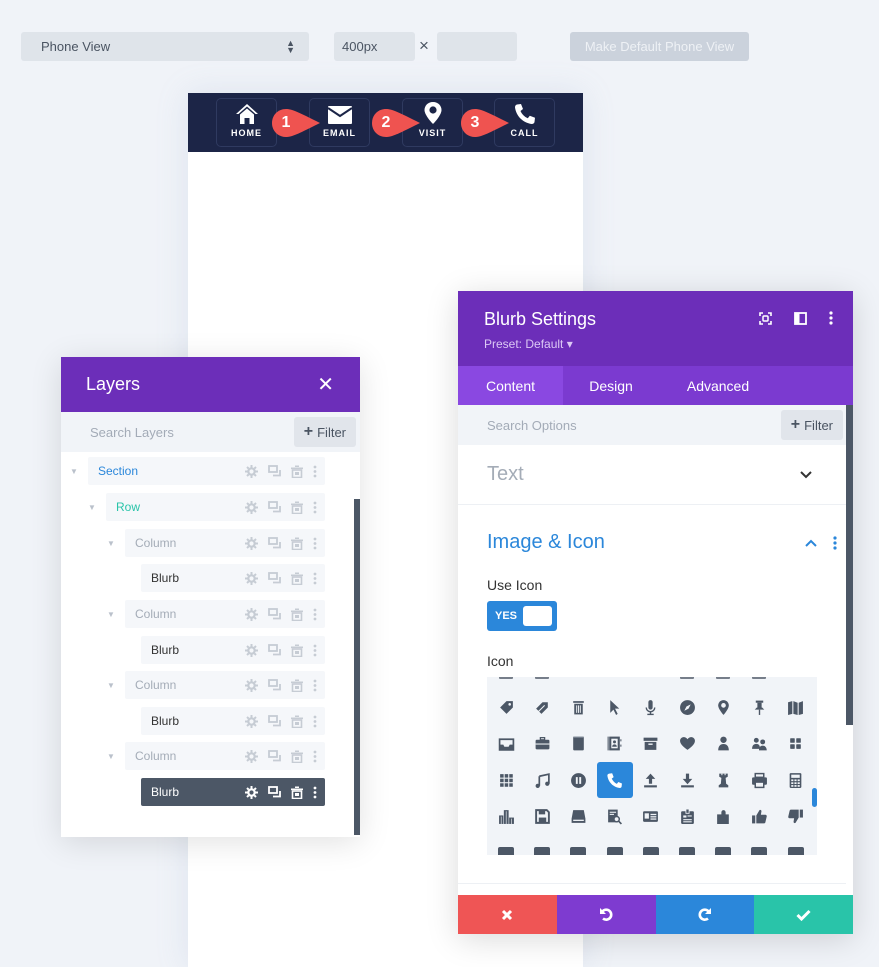 The height and width of the screenshot is (967, 879). What do you see at coordinates (849, 565) in the screenshot?
I see `settings-scrollbar` at bounding box center [849, 565].